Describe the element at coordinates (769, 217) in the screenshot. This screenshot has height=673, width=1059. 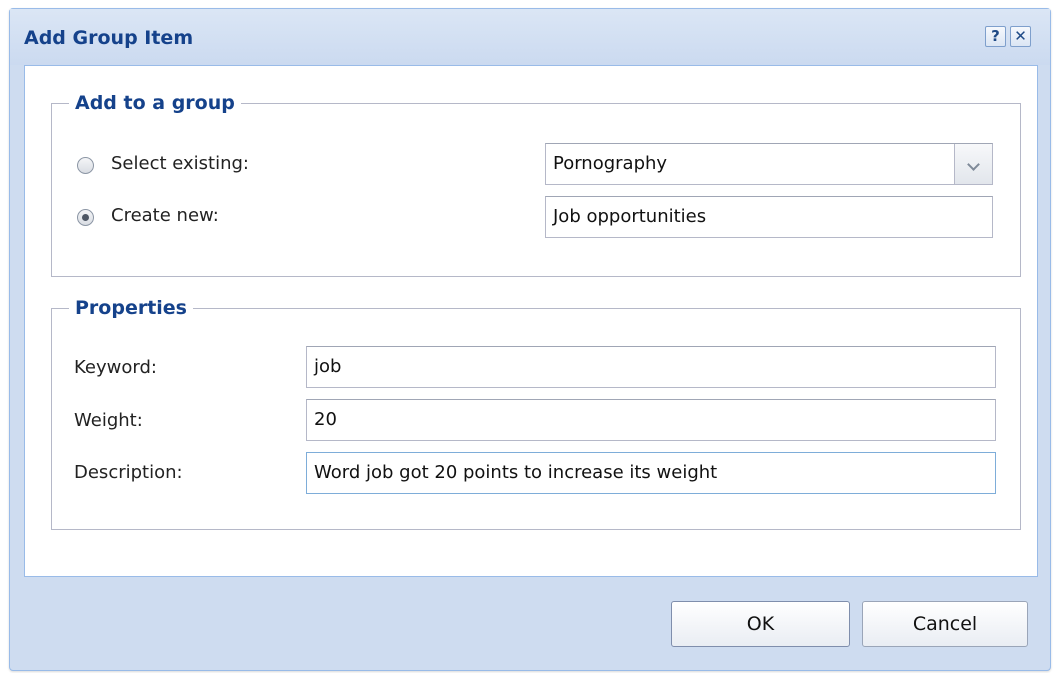
I see `new-group-name-field: Job opportunities` at that location.